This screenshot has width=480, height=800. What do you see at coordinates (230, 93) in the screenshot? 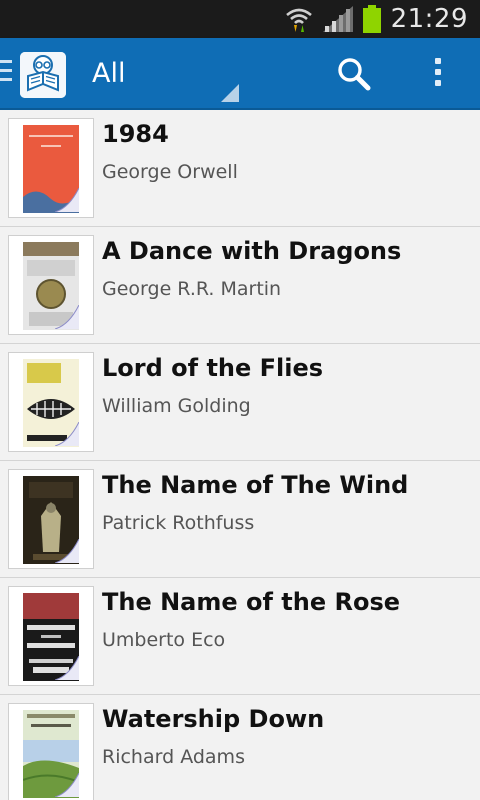
I see `spinner-arrow-icon` at bounding box center [230, 93].